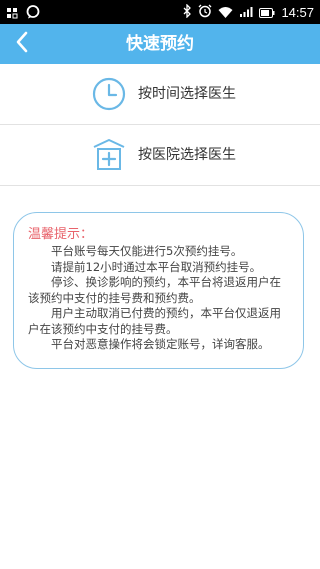 The image size is (320, 569). Describe the element at coordinates (109, 94) in the screenshot. I see `clock-icon` at that location.